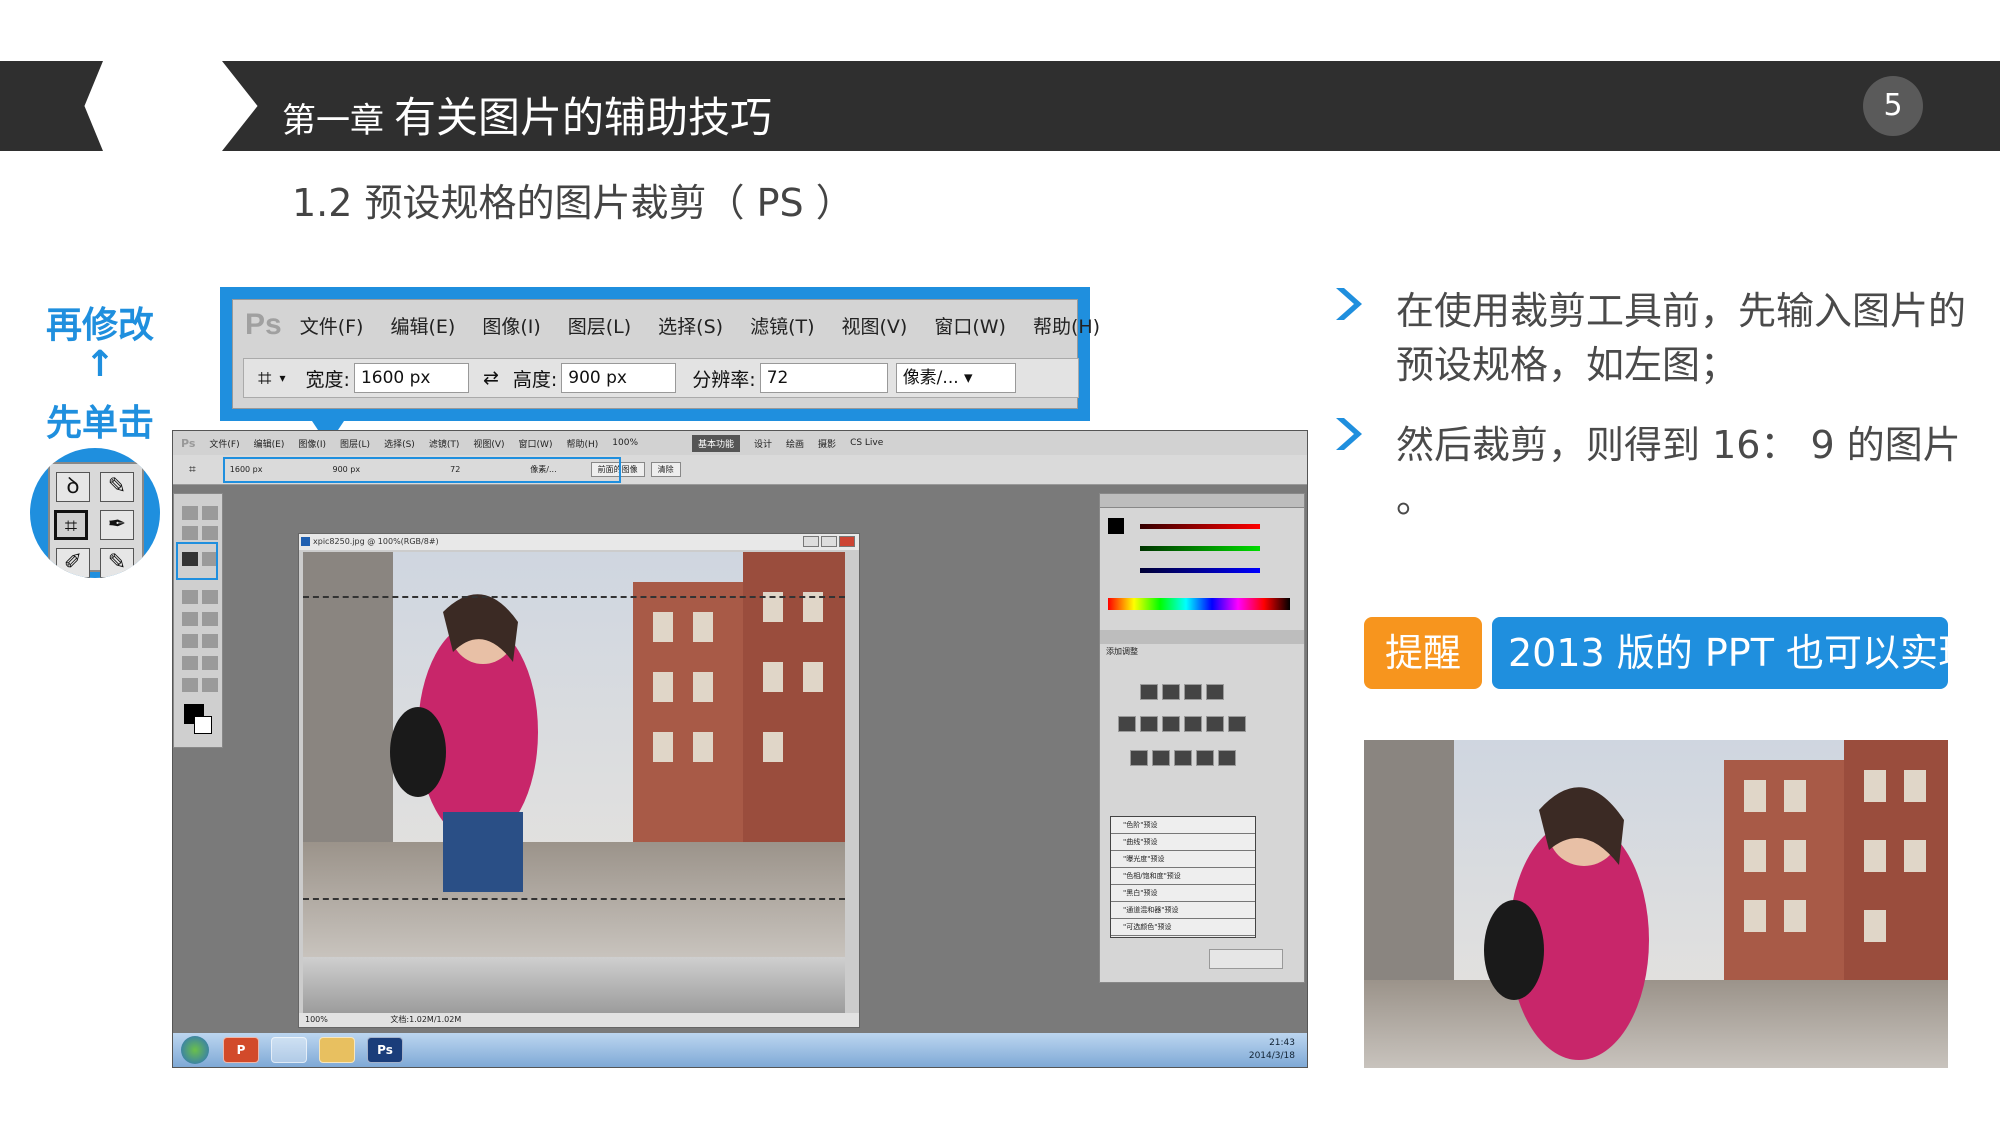  I want to click on resolution-unit-select: 像素/... ▾, so click(955, 378).